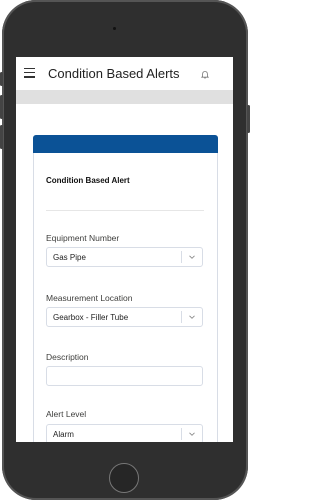  I want to click on header-shadow-band, so click(124, 97).